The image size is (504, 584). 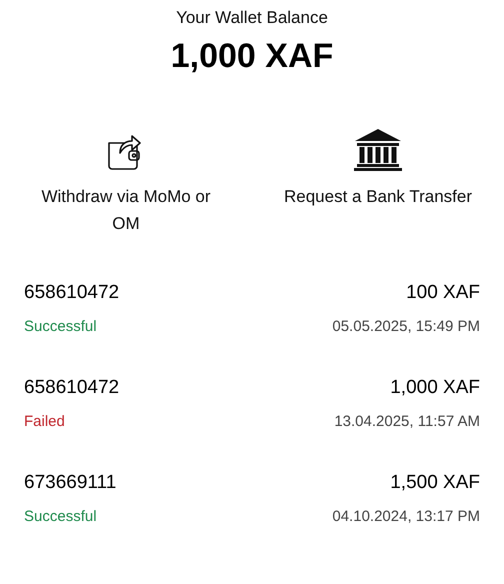 I want to click on action-button: Request a Bank Transfer, so click(x=378, y=196).